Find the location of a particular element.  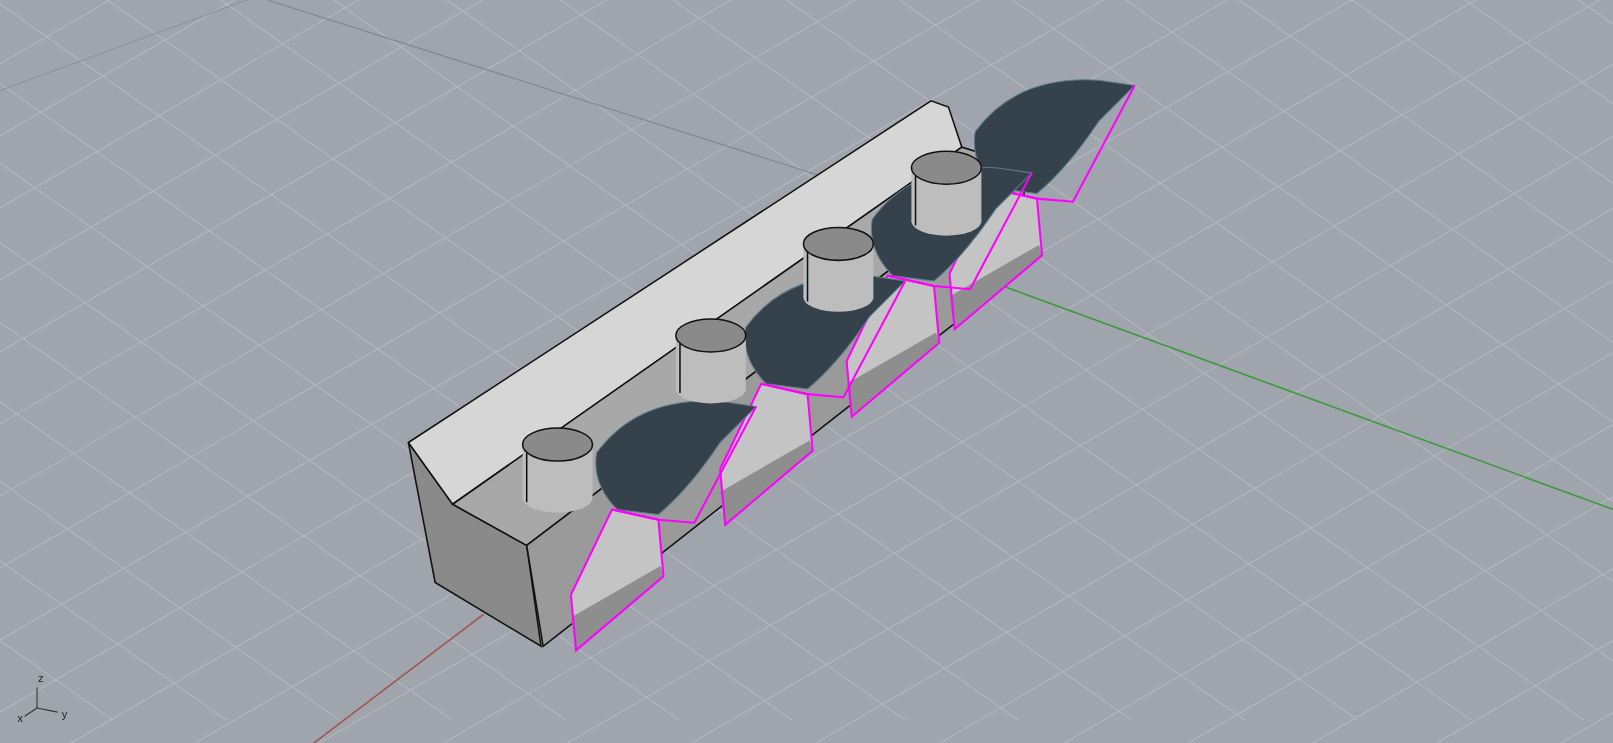

axis-label: z is located at coordinates (41, 678).